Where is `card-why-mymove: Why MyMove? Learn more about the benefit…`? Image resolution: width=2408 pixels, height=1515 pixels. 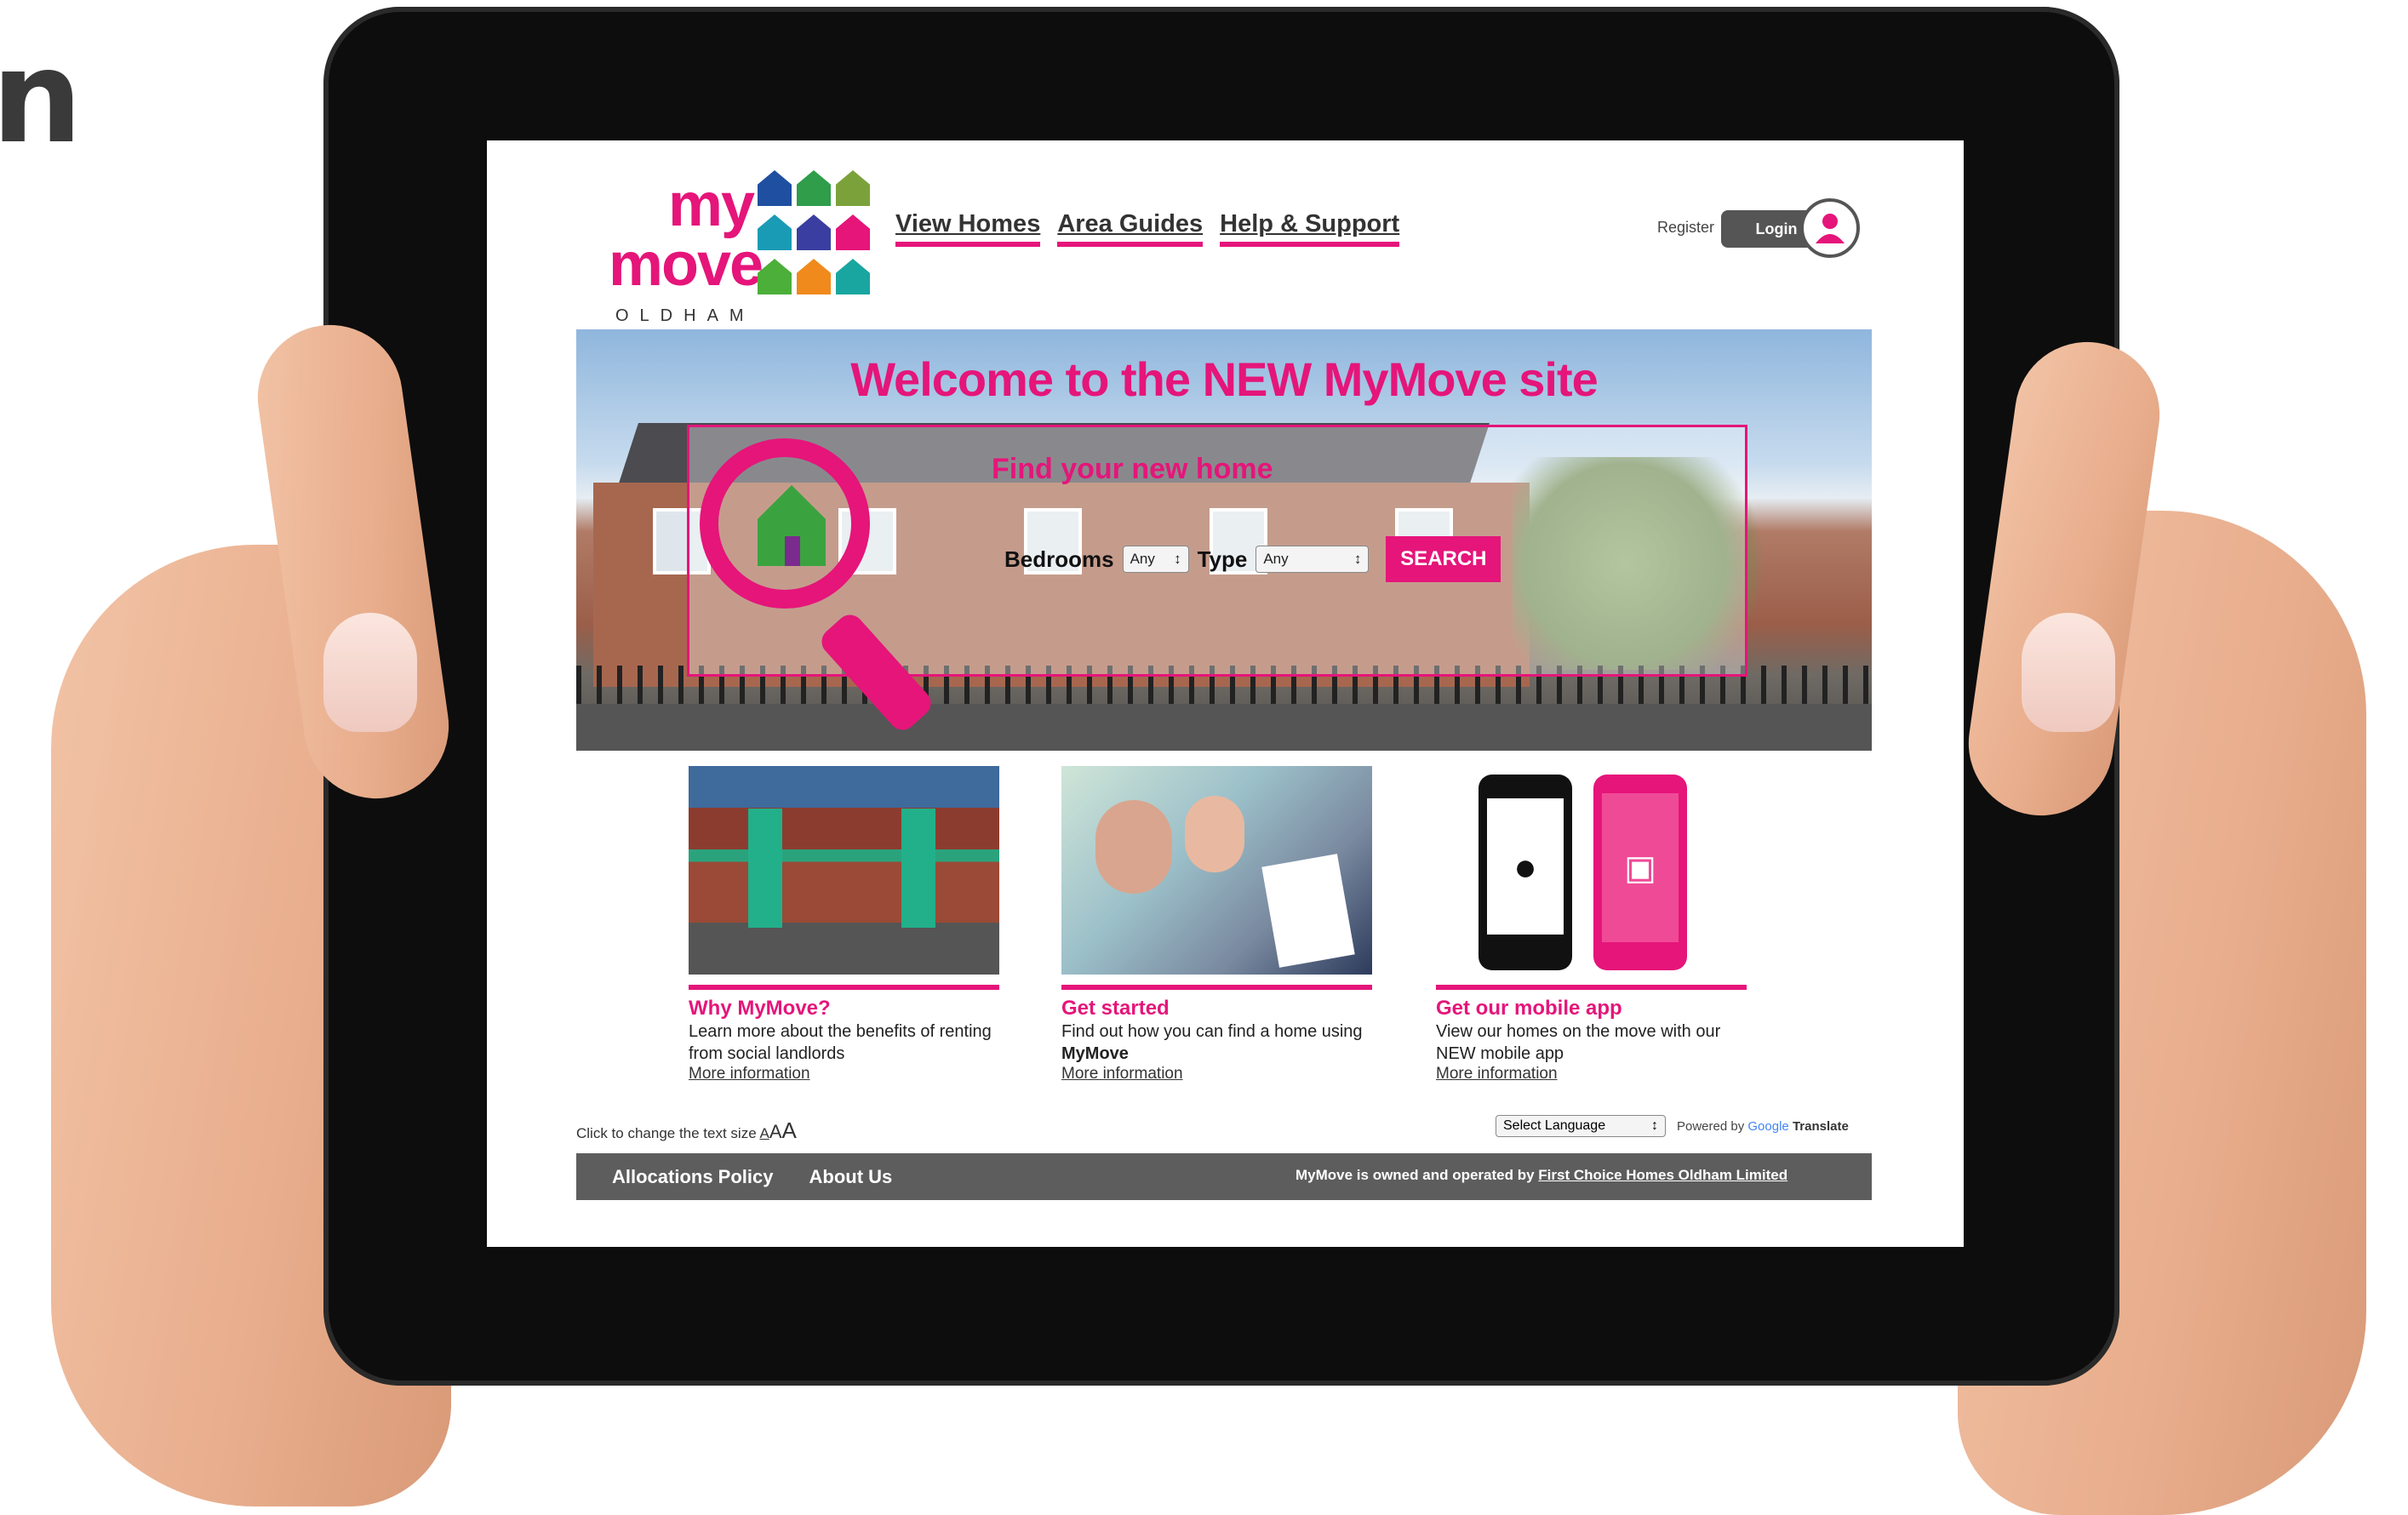
card-why-mymove: Why MyMove? Learn more about the benefit… is located at coordinates (844, 924).